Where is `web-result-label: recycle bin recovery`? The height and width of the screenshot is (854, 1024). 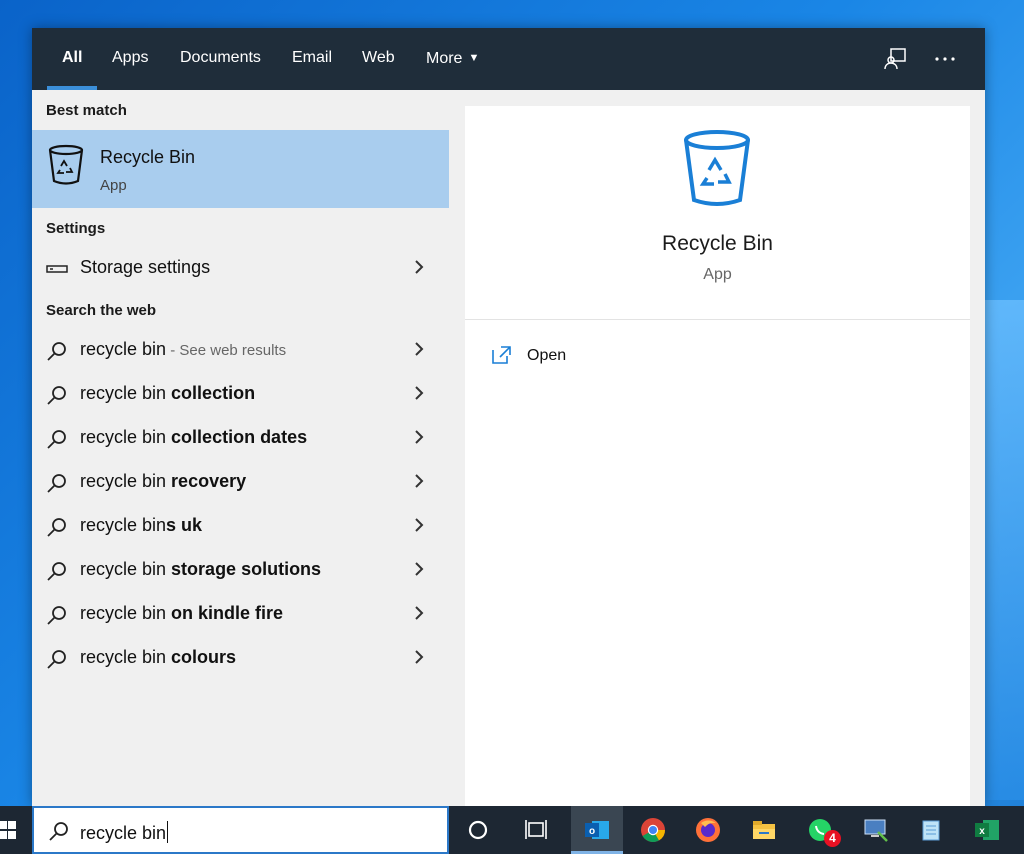
web-result-label: recycle bin recovery is located at coordinates (163, 481).